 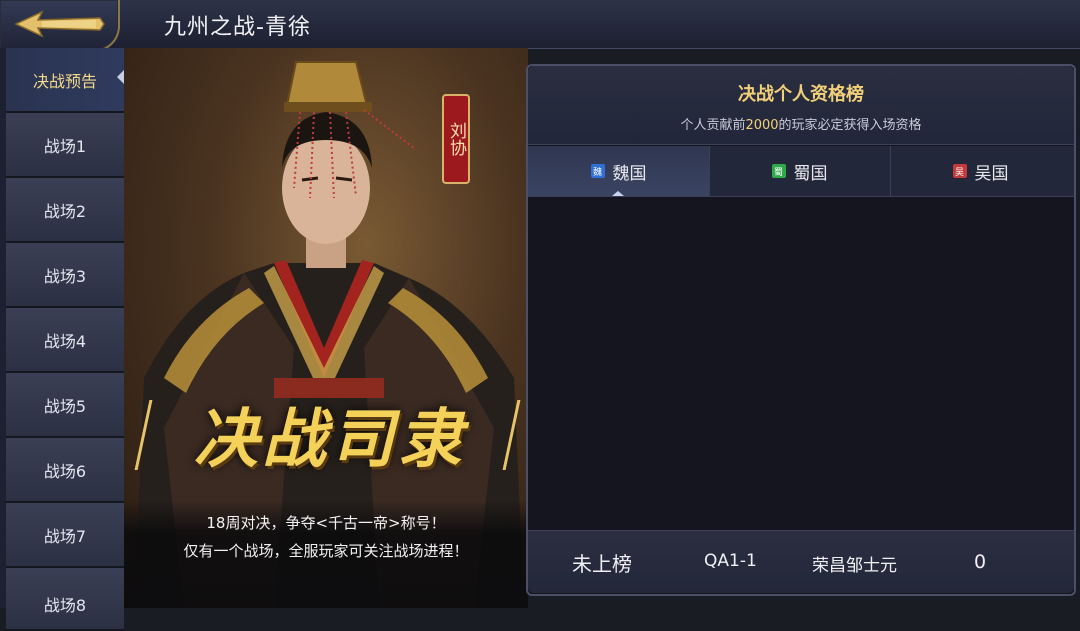 I want to click on sidebar-item-battlefield-8: 战场8, so click(x=65, y=599).